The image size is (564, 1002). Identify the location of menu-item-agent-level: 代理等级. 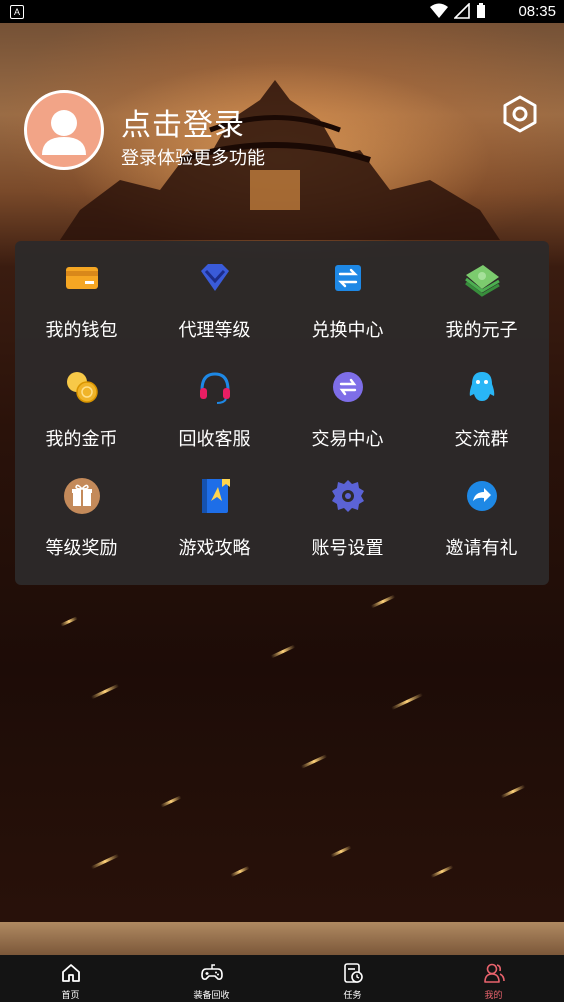
(214, 291).